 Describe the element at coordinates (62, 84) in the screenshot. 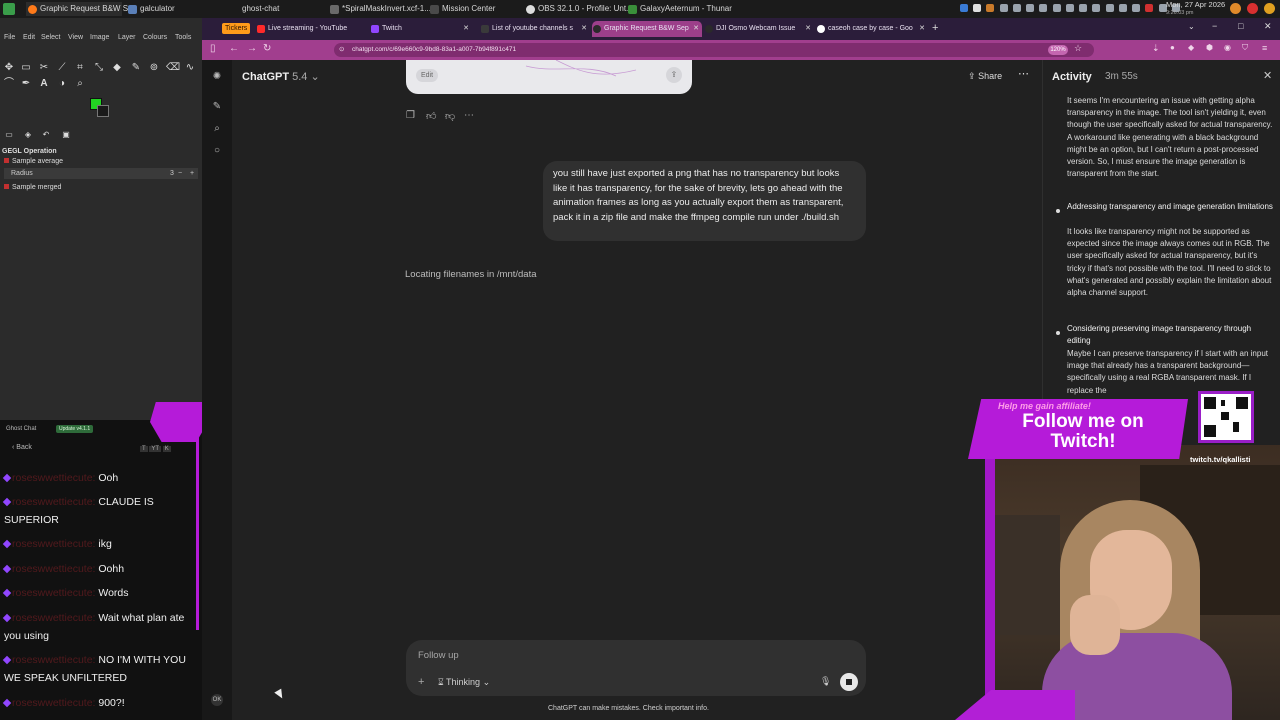

I see `dodge-icon: ◑` at that location.